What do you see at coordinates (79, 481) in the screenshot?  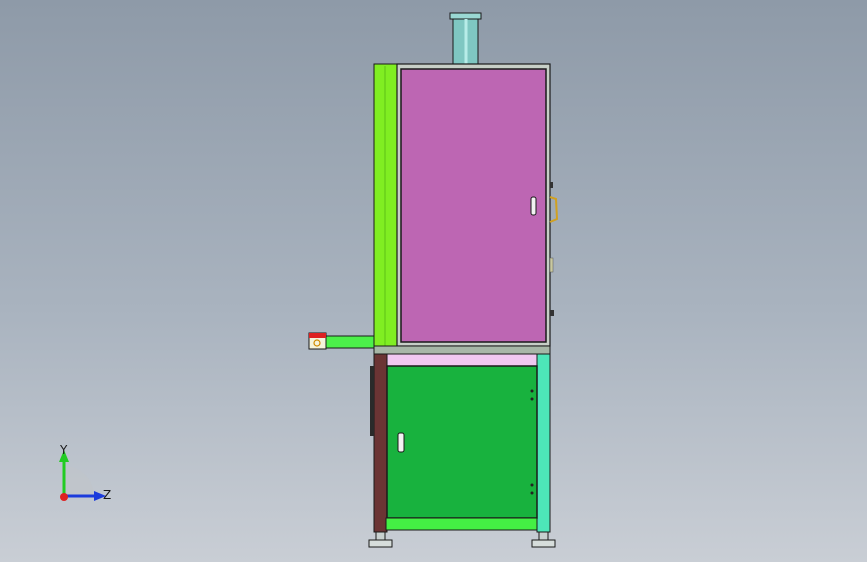 I see `triad-plane-icon` at bounding box center [79, 481].